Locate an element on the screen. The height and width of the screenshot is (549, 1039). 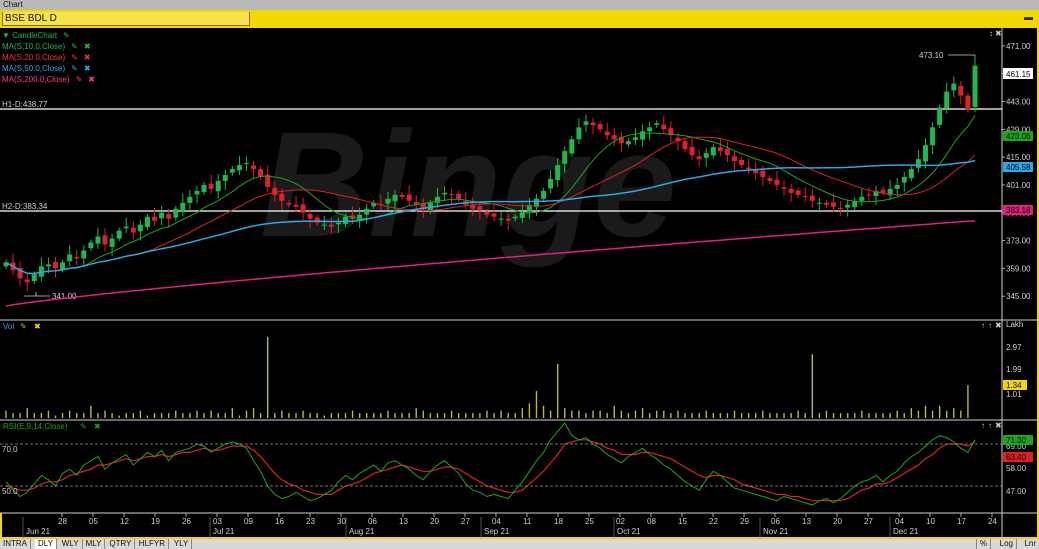
log-button: Log is located at coordinates (1007, 544).